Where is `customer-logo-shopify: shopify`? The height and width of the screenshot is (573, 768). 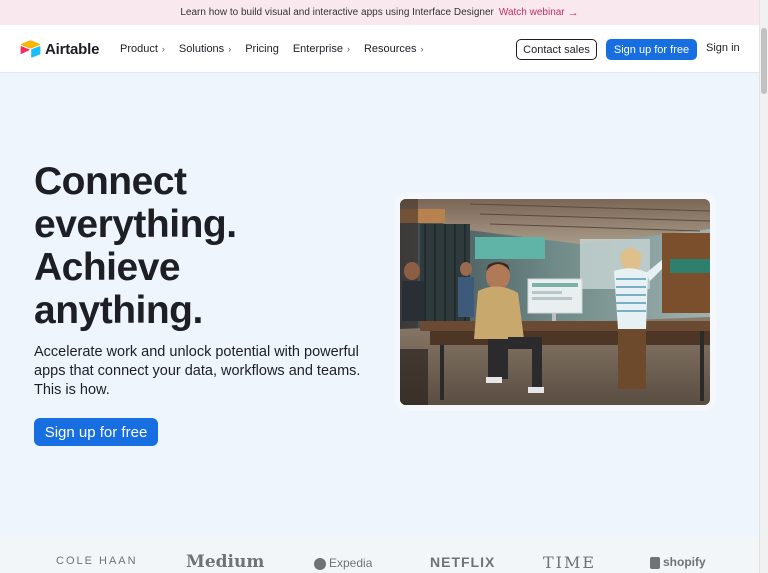
customer-logo-shopify: shopify is located at coordinates (678, 562).